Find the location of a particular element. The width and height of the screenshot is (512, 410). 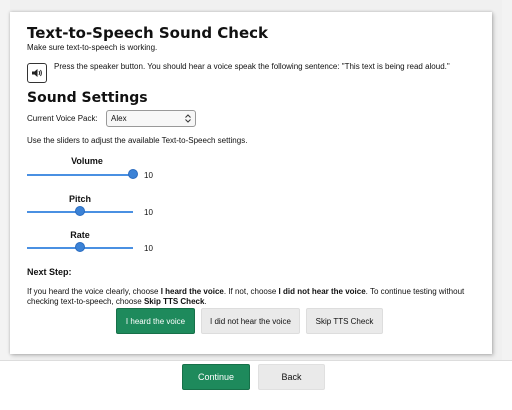

heard-voice-button: I heard the voice is located at coordinates (155, 321).